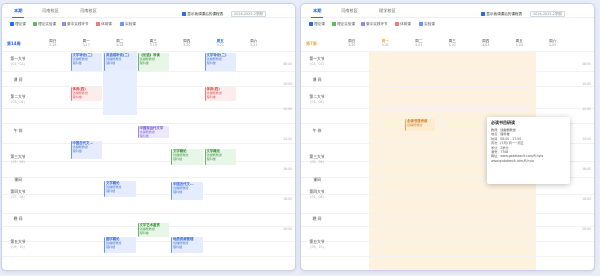 The image size is (600, 276). I want to click on course-teacher: 钱樾楷教授, so click(415, 124).